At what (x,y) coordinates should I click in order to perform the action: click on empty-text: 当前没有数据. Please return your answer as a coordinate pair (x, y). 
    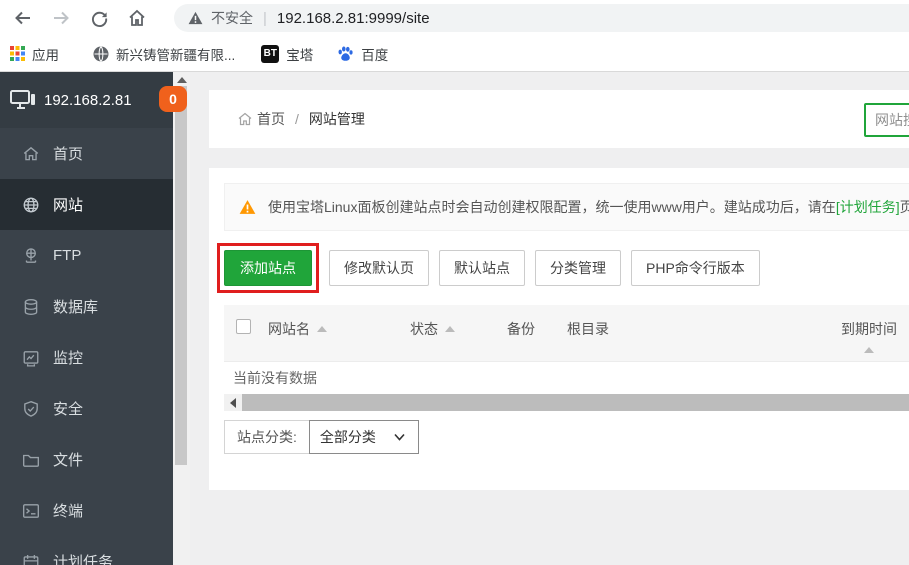
    Looking at the image, I should click on (275, 378).